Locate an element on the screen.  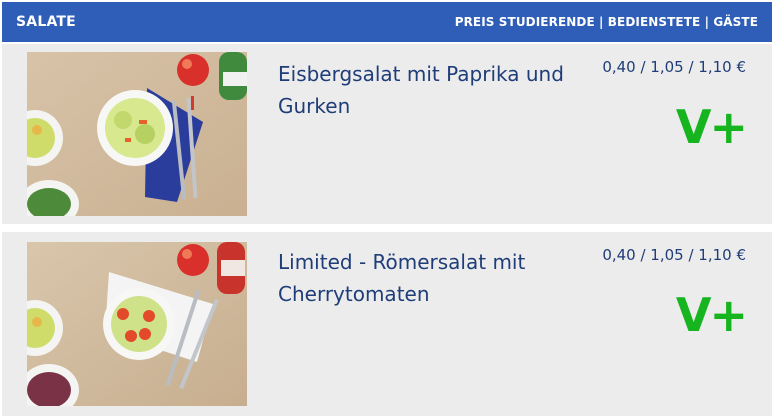
category-title: SALATE is located at coordinates (46, 22).